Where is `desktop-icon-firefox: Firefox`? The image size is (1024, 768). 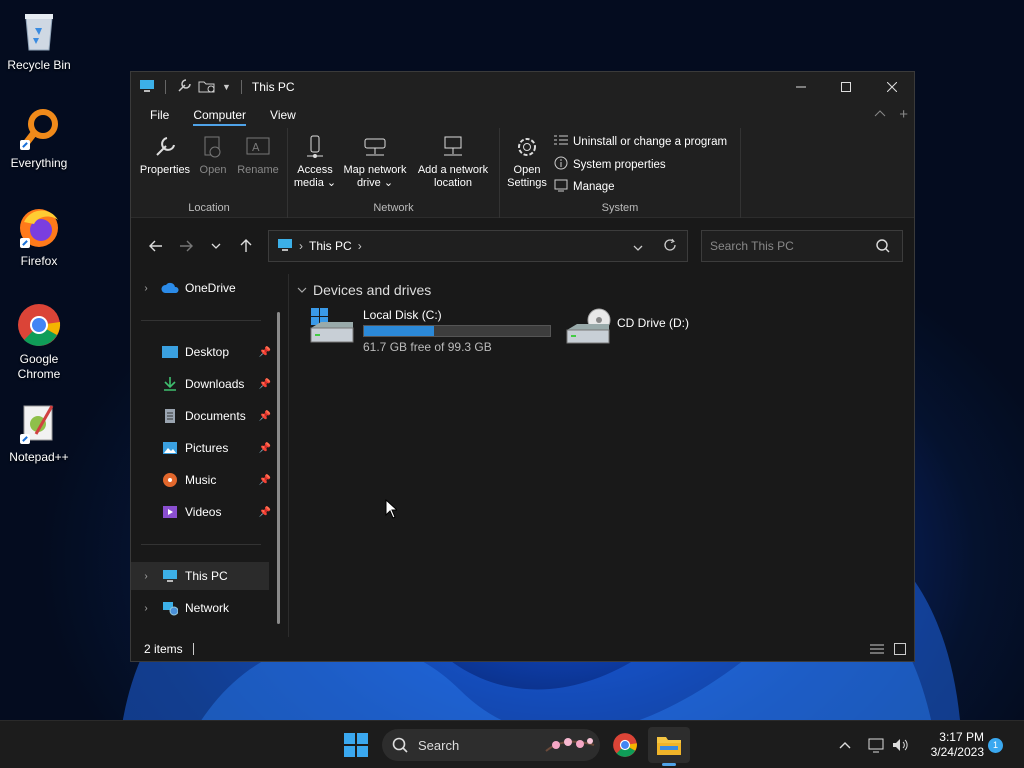
desktop-icon-firefox: Firefox is located at coordinates (39, 236).